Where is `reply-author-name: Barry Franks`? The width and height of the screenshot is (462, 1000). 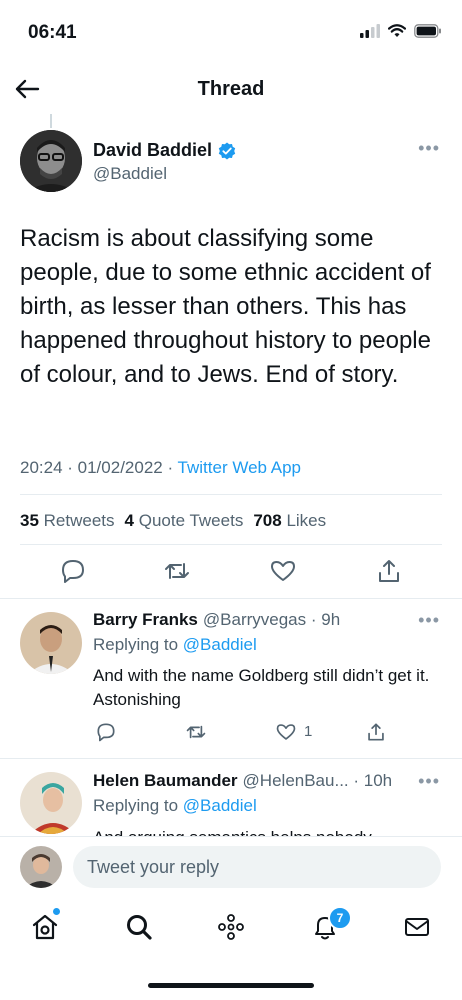
reply-author-name: Barry Franks is located at coordinates (145, 619).